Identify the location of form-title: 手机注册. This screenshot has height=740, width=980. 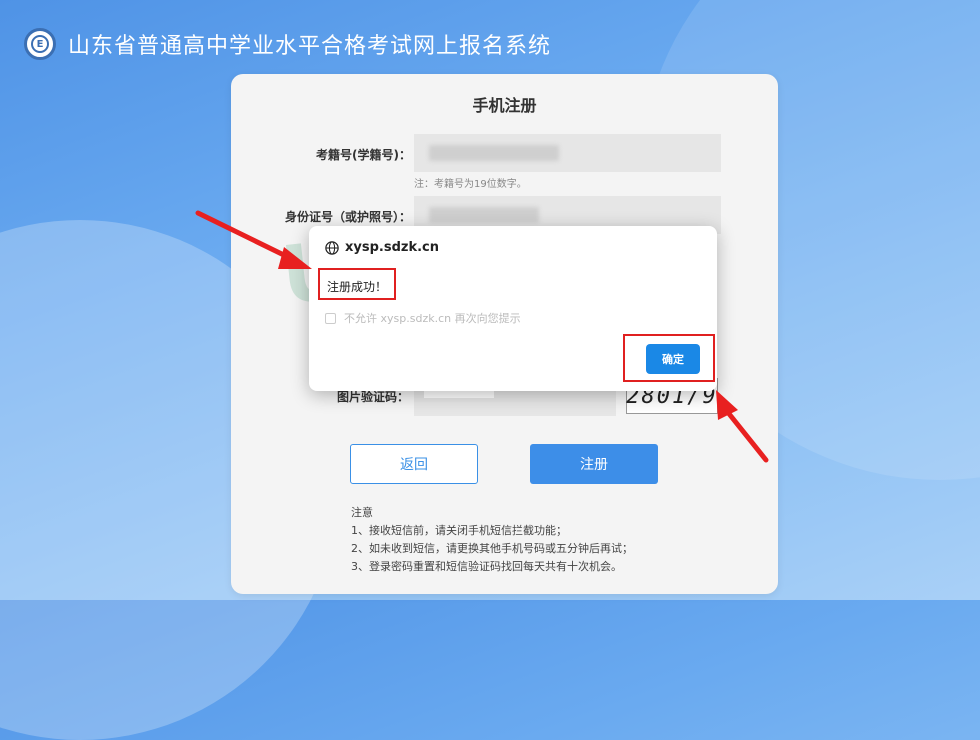
(504, 105).